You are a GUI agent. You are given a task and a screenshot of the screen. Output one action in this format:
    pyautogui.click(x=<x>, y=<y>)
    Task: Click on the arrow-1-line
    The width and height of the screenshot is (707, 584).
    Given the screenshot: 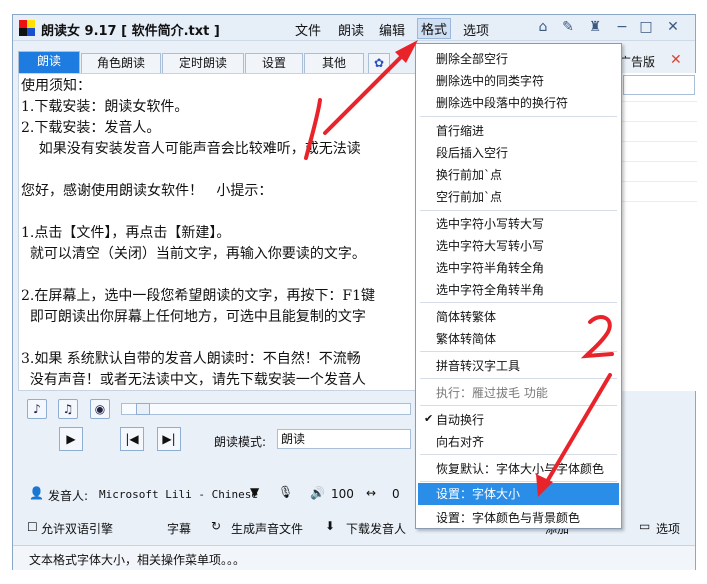 What is the action you would take?
    pyautogui.click(x=366, y=91)
    